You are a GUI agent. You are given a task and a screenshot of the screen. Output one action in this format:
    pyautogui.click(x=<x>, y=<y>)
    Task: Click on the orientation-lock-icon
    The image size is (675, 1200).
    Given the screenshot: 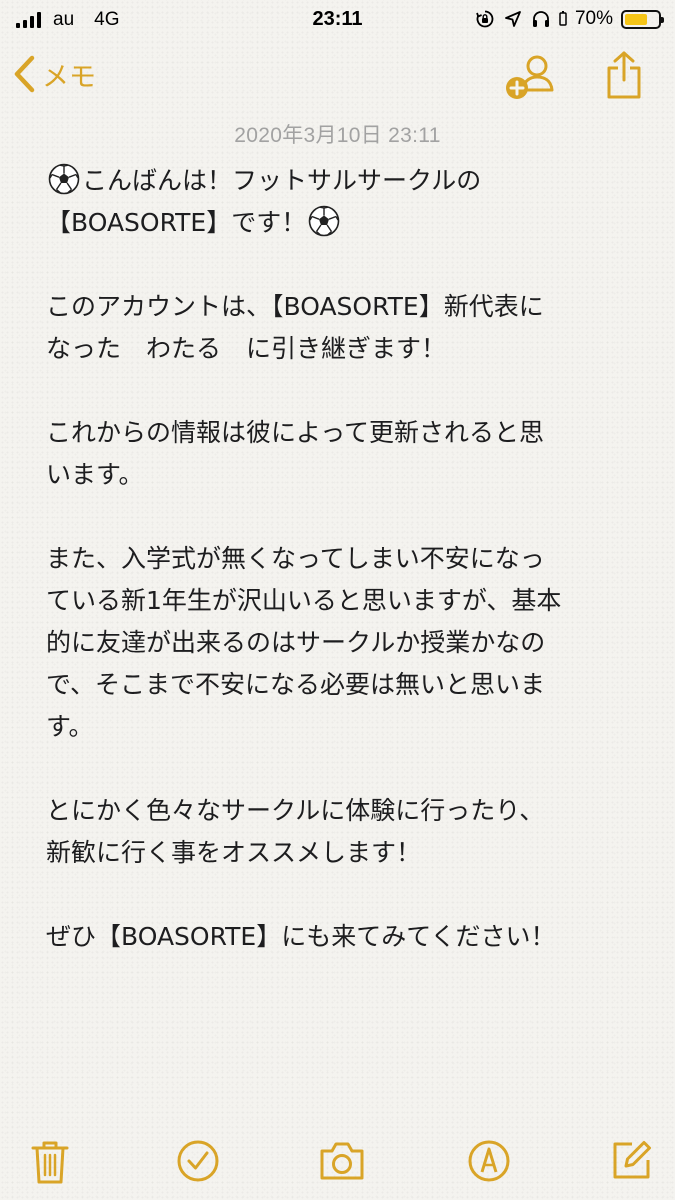 What is the action you would take?
    pyautogui.click(x=485, y=19)
    